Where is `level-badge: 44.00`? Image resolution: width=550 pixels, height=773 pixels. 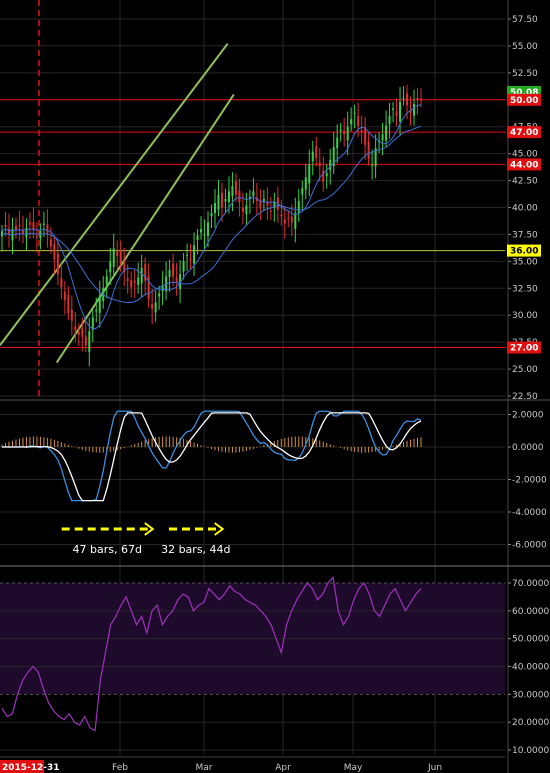 level-badge: 44.00 is located at coordinates (524, 164).